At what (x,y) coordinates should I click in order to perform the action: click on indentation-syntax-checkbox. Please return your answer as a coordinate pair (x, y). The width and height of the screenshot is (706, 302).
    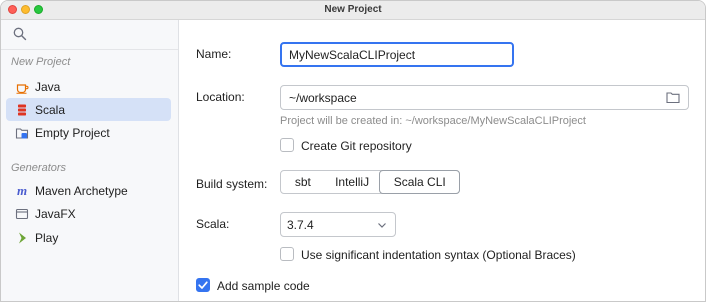
    Looking at the image, I should click on (287, 254).